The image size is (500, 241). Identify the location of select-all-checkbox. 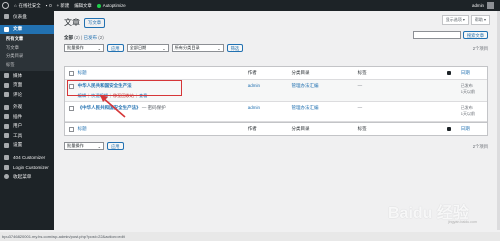
(71, 73).